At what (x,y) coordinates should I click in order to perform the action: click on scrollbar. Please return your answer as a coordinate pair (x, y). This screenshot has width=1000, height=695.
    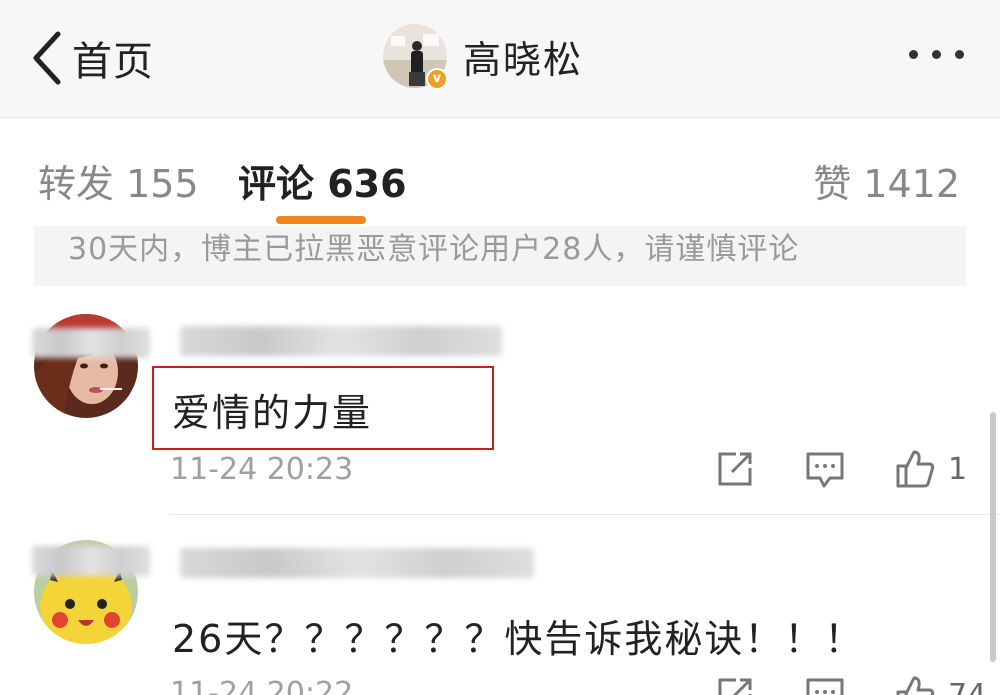
    Looking at the image, I should click on (993, 537).